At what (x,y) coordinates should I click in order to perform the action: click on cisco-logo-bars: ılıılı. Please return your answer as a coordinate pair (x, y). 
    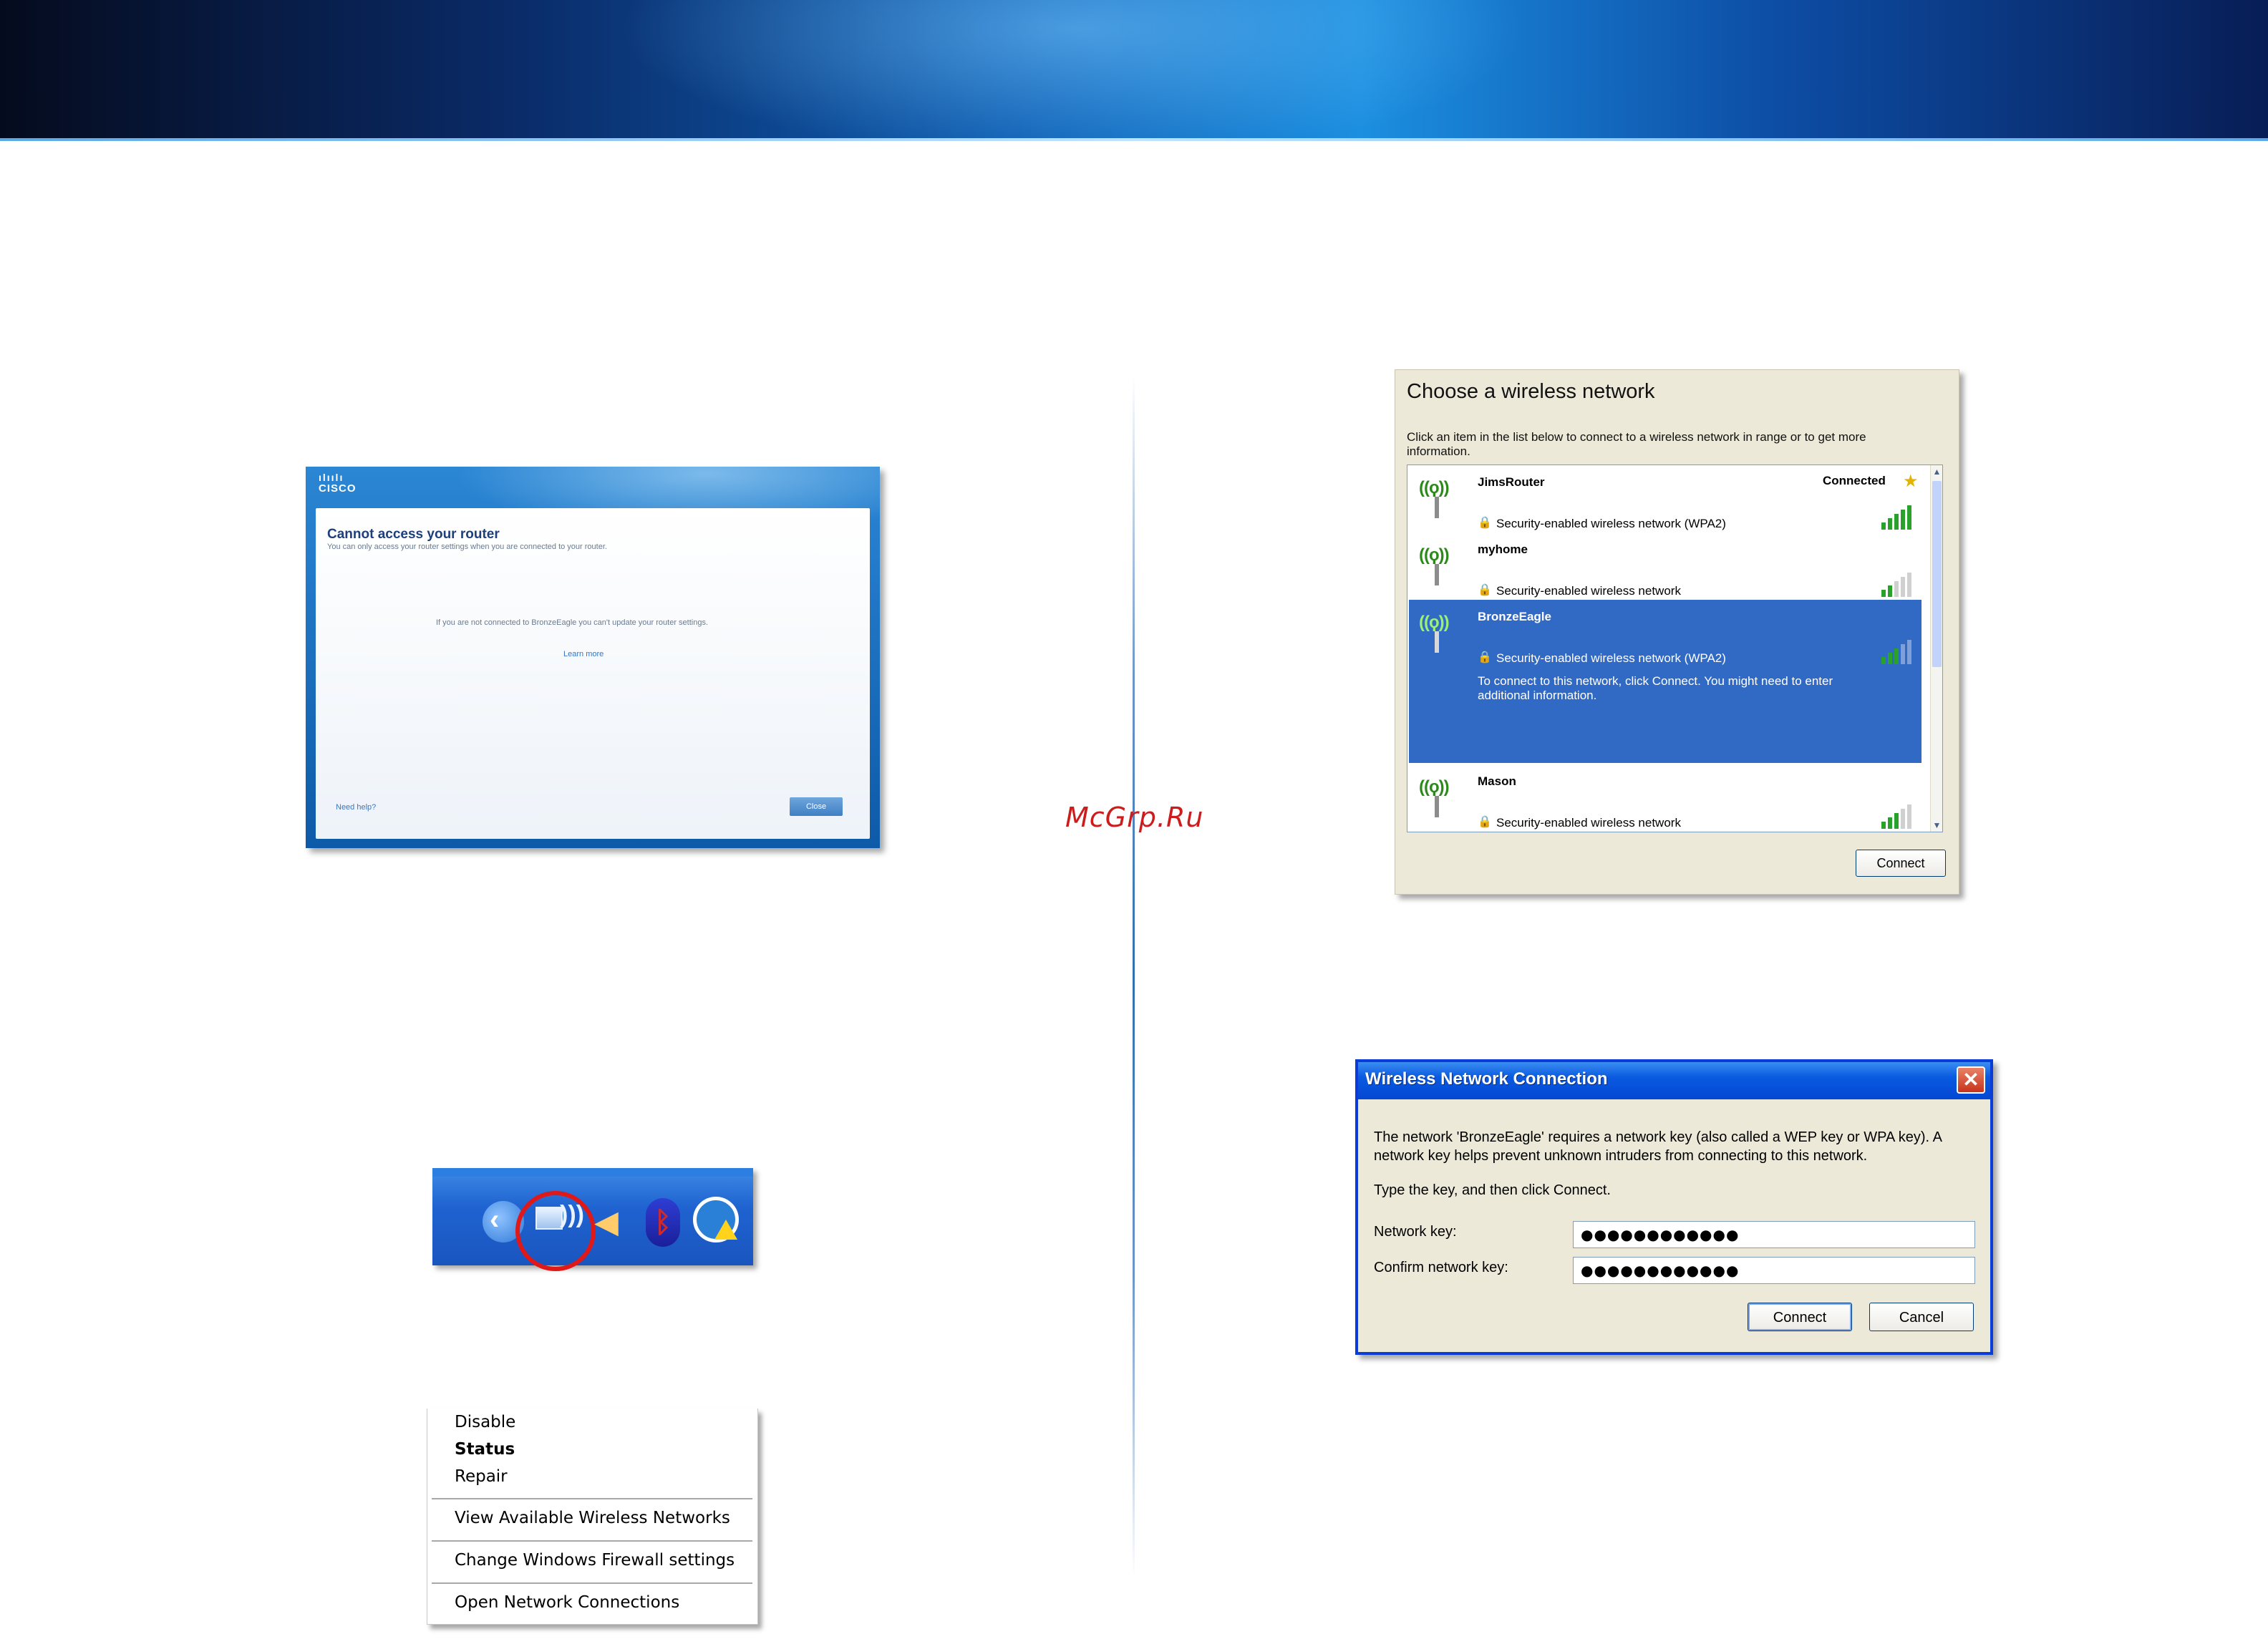
    Looking at the image, I should click on (331, 477).